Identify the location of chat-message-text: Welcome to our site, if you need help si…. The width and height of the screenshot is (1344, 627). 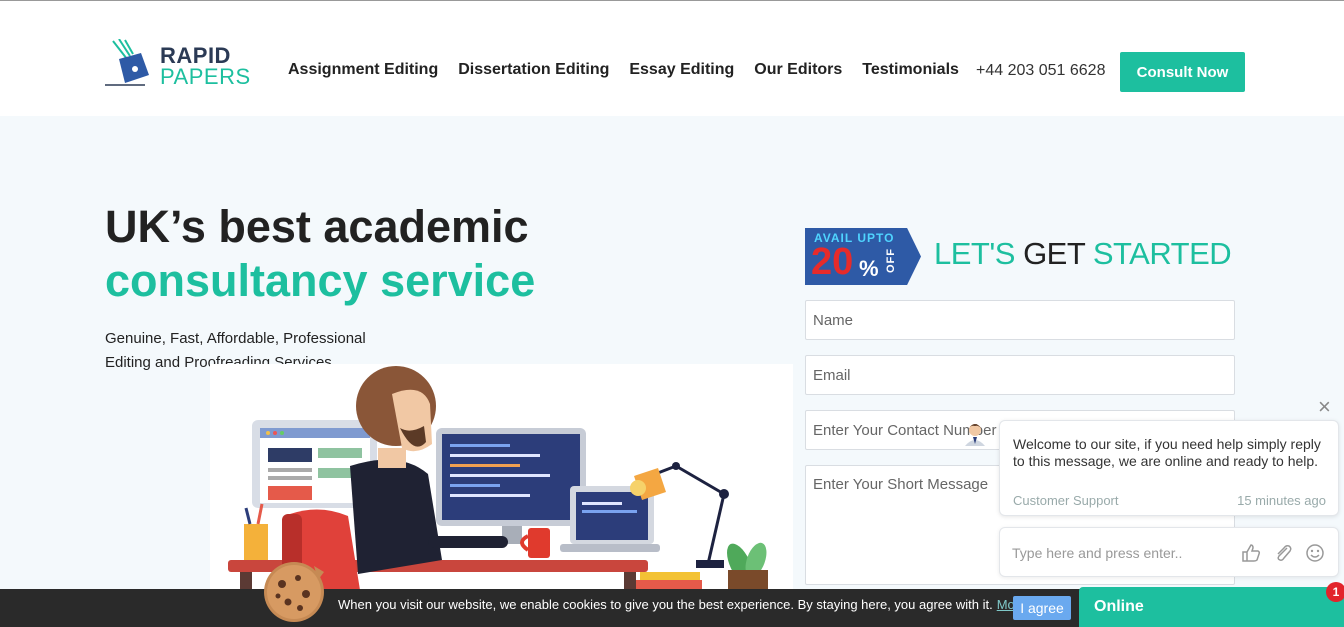
(1167, 452).